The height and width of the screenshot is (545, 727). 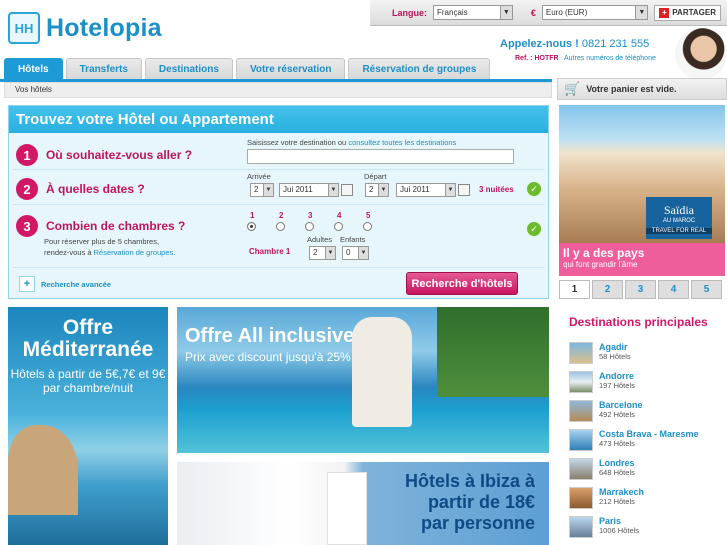 I want to click on step-dates: 2 À quelles dates ?, so click(x=80, y=189).